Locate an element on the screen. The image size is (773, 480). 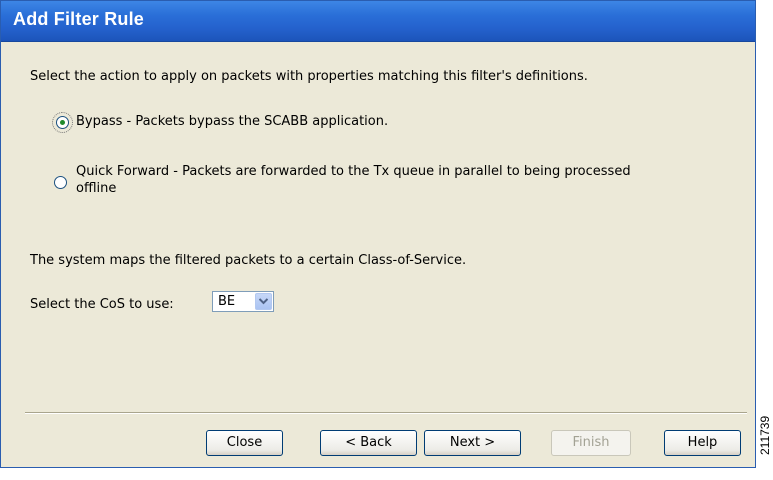
help-button: Help is located at coordinates (702, 443).